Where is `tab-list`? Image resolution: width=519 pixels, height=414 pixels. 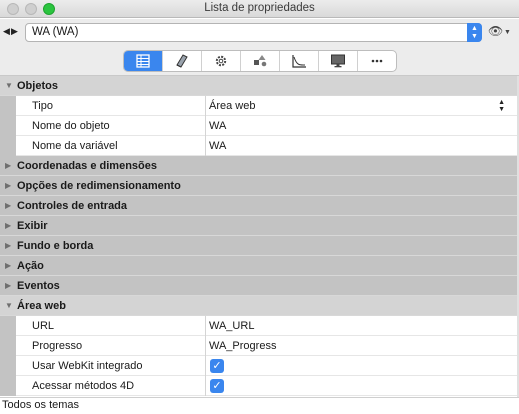
tab-list is located at coordinates (143, 61).